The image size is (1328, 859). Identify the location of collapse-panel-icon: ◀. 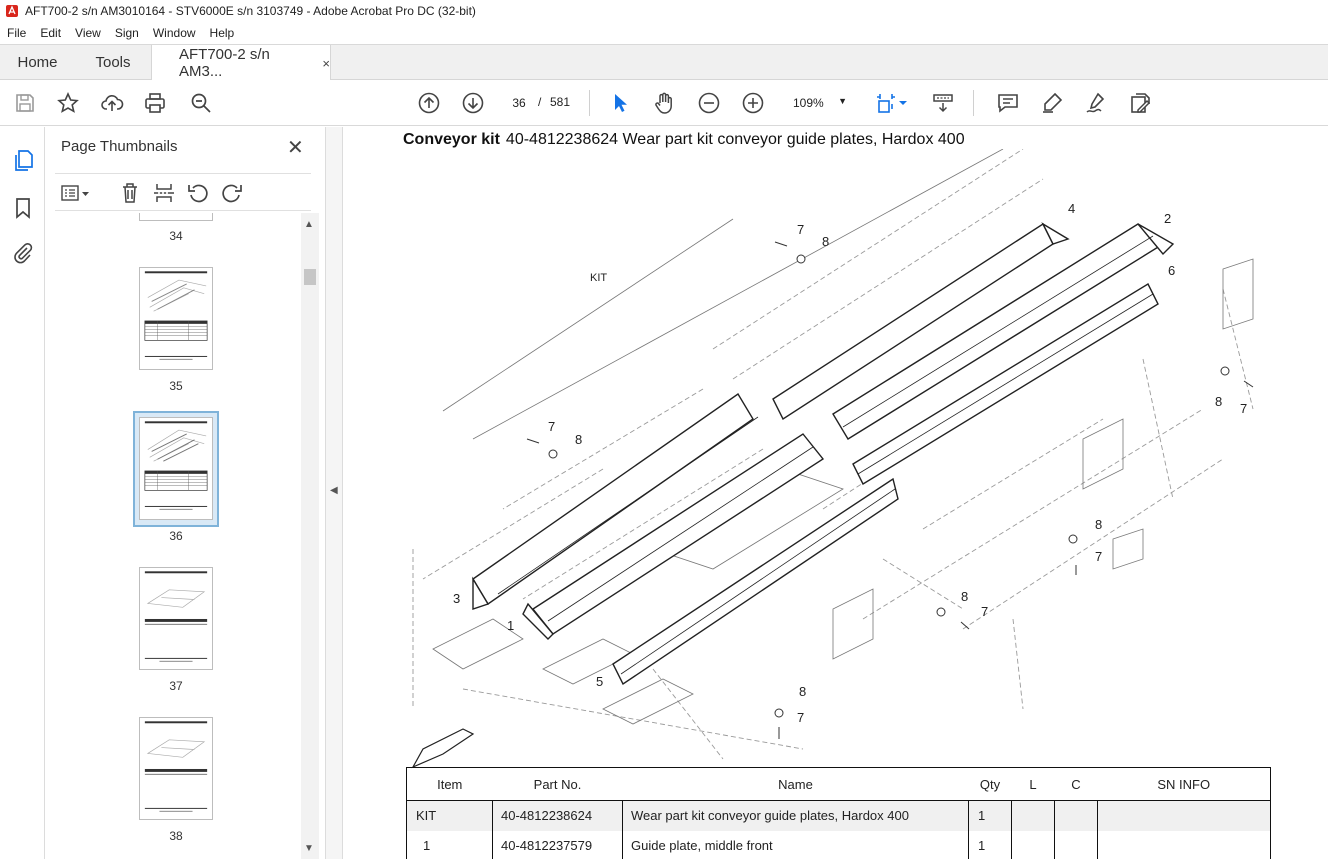
(334, 490).